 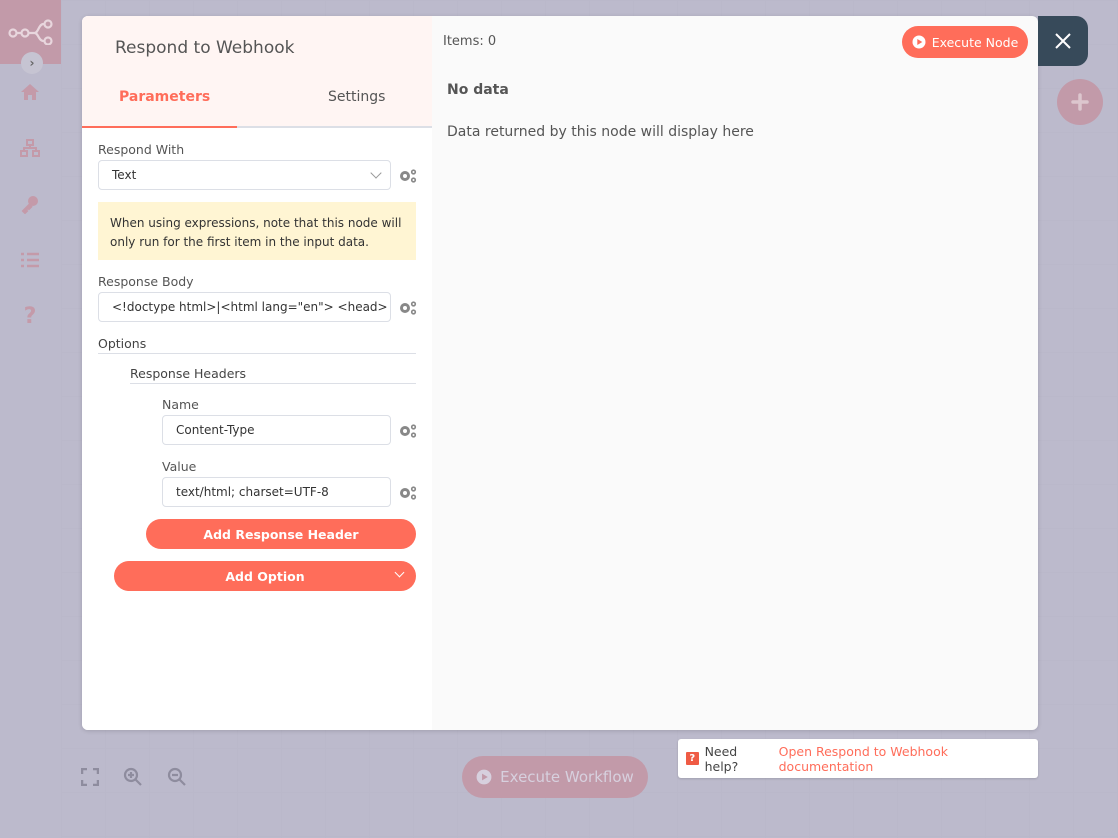 I want to click on zoom-in-button, so click(x=133, y=777).